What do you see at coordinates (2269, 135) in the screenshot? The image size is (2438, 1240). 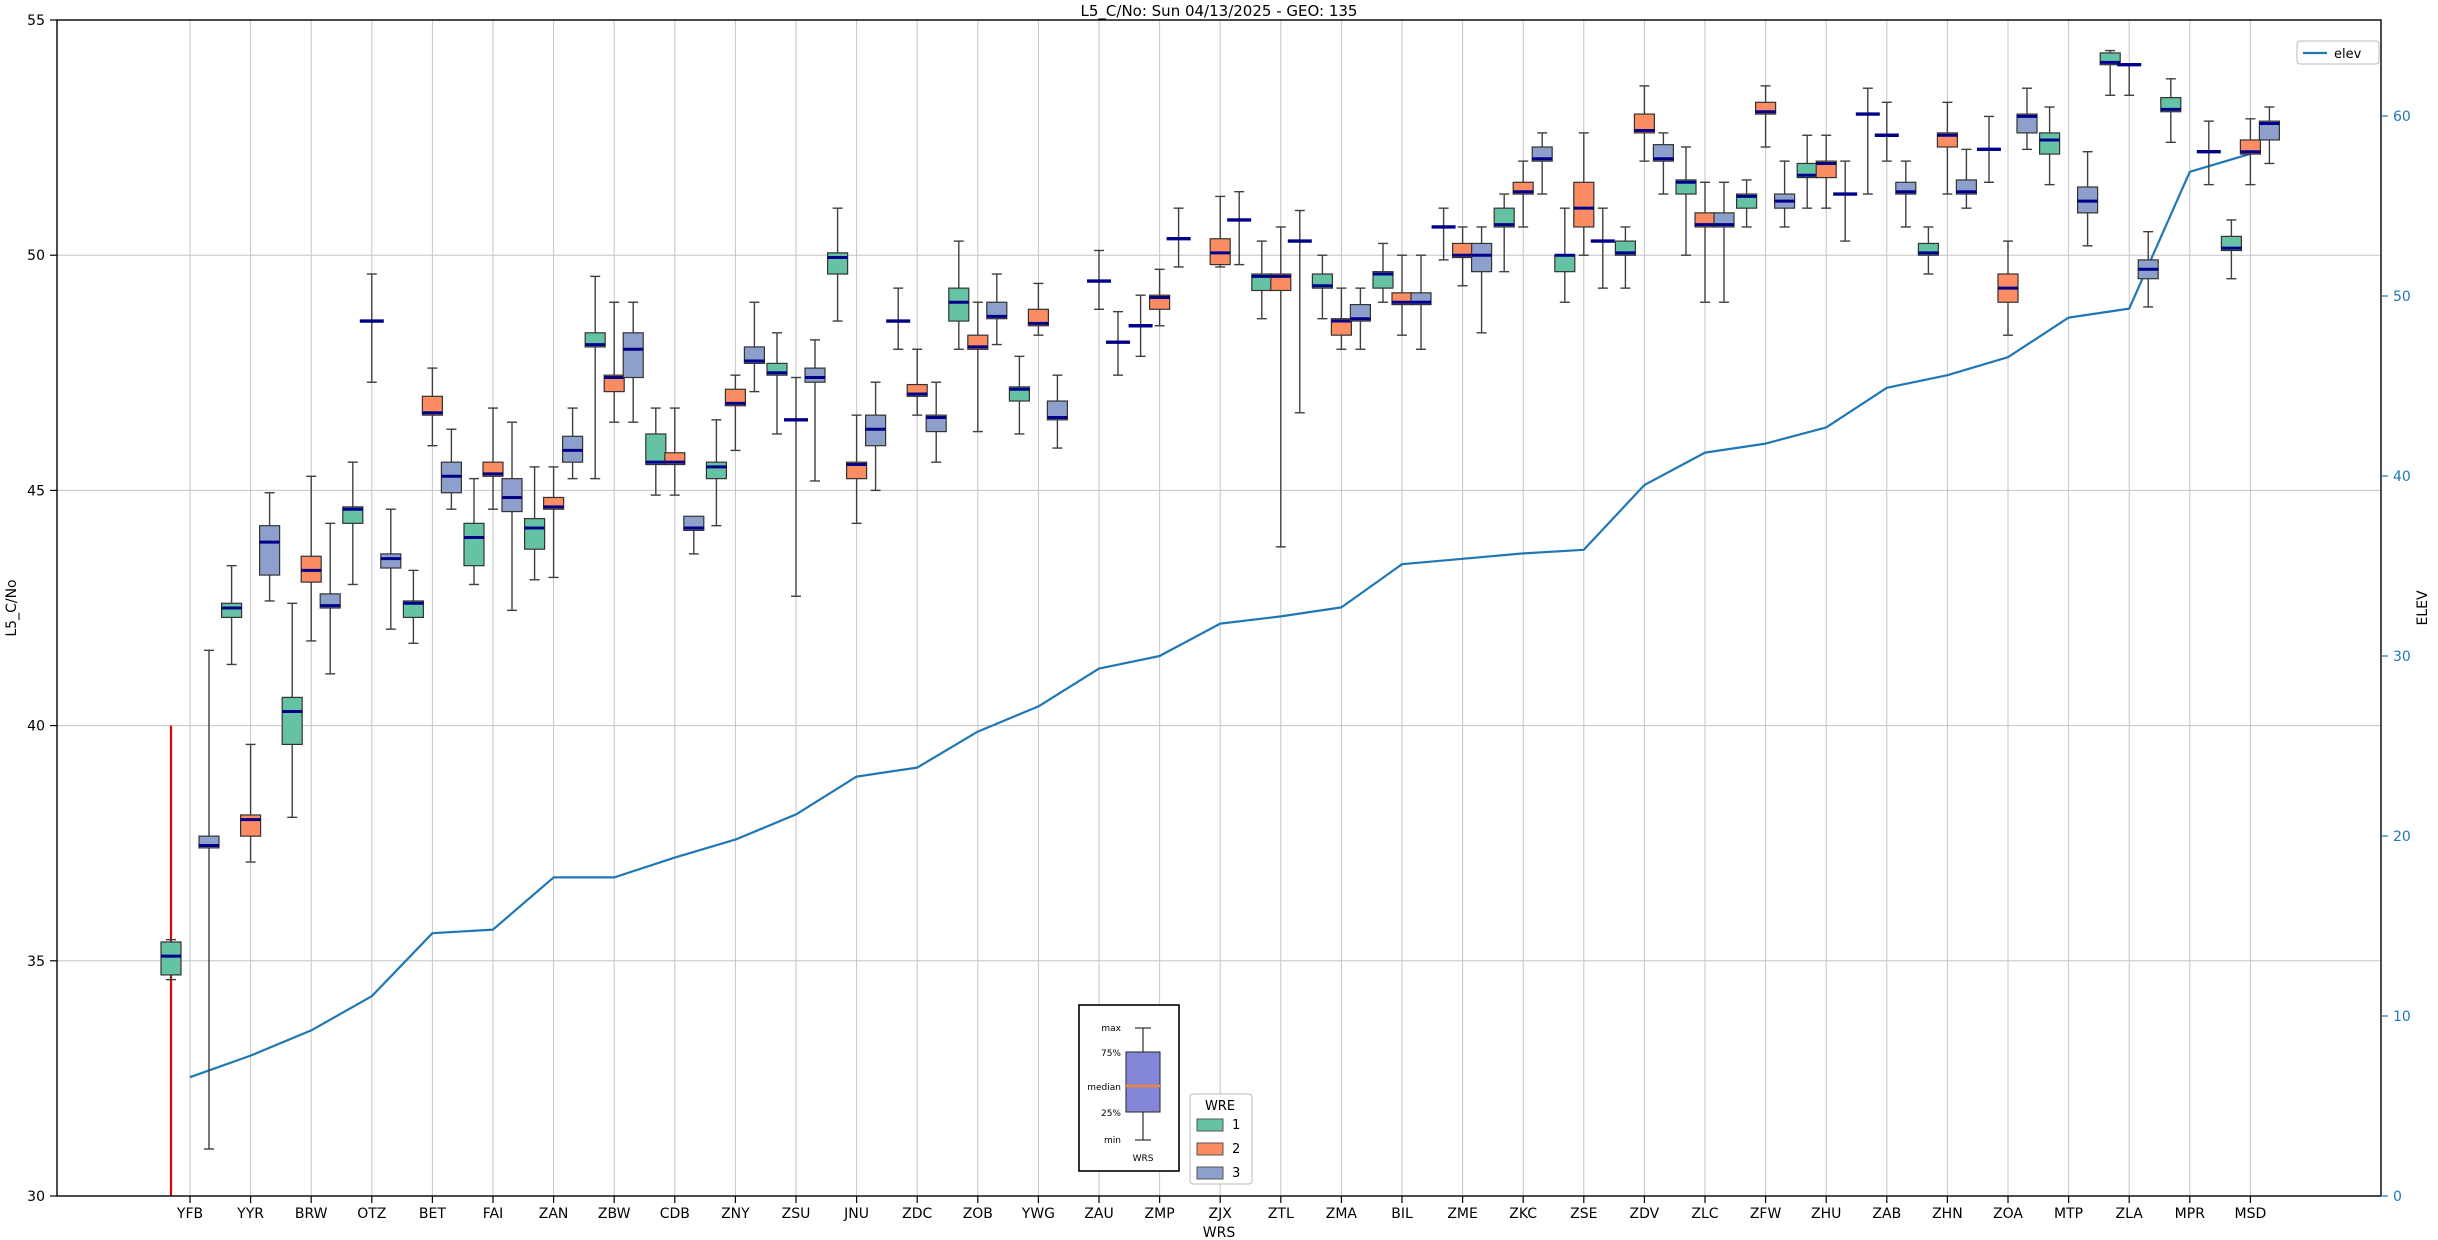 I see `box-MSD-s3` at bounding box center [2269, 135].